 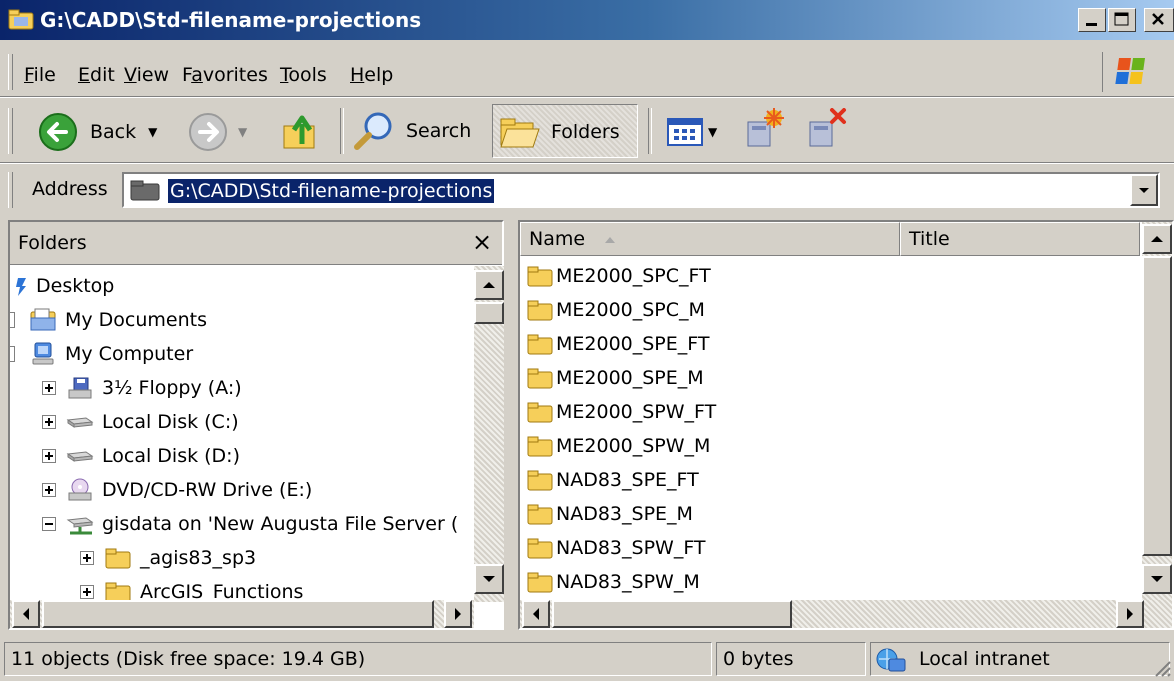 What do you see at coordinates (146, 75) in the screenshot?
I see `menu-view: View` at bounding box center [146, 75].